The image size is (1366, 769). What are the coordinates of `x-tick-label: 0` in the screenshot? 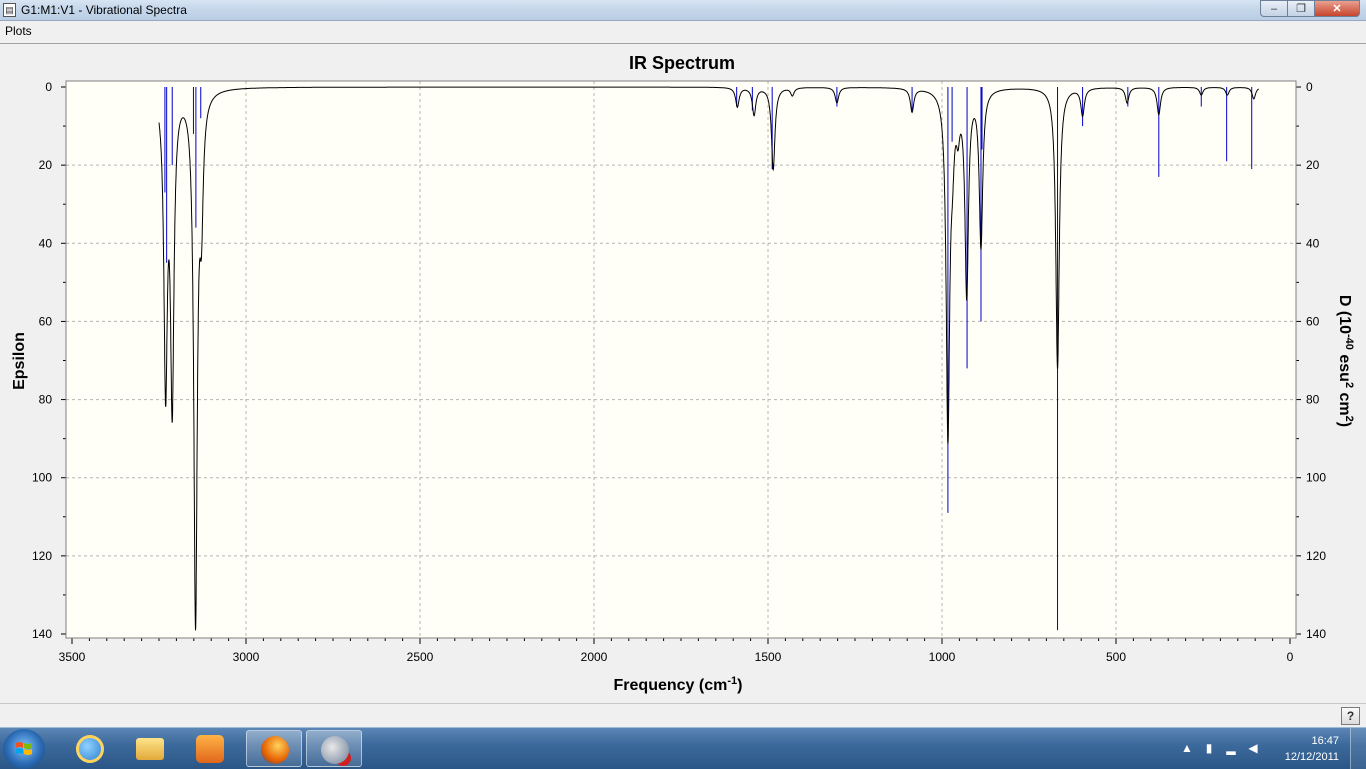 It's located at (1290, 657).